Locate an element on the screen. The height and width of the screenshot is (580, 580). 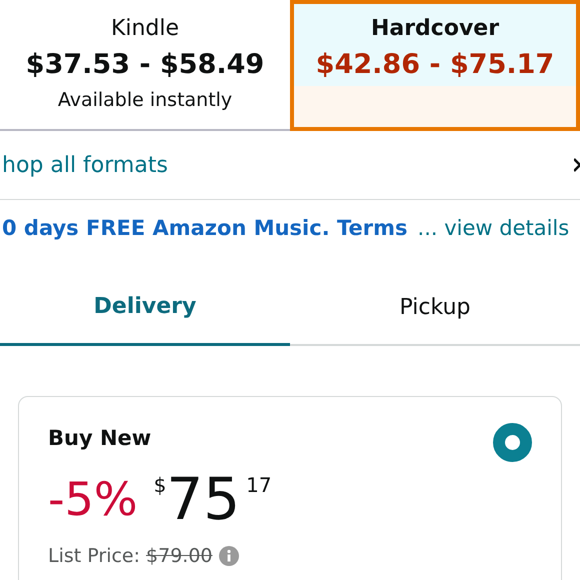
price-whole: 75 is located at coordinates (203, 499).